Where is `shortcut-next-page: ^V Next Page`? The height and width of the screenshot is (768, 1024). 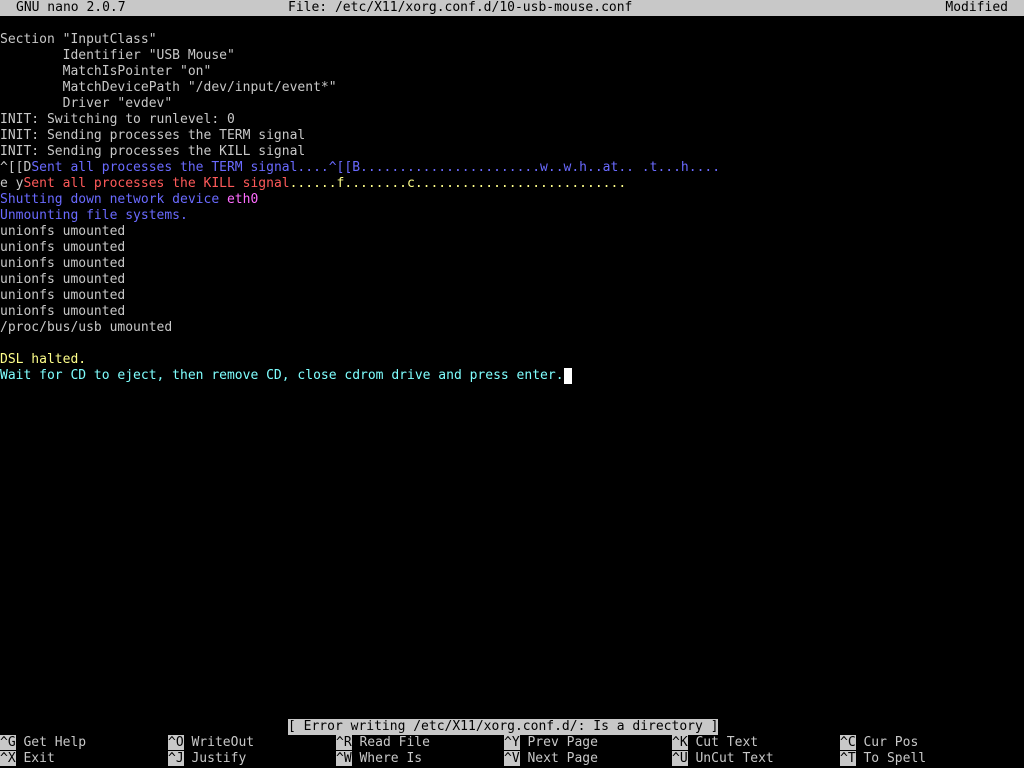
shortcut-next-page: ^V Next Page is located at coordinates (551, 759).